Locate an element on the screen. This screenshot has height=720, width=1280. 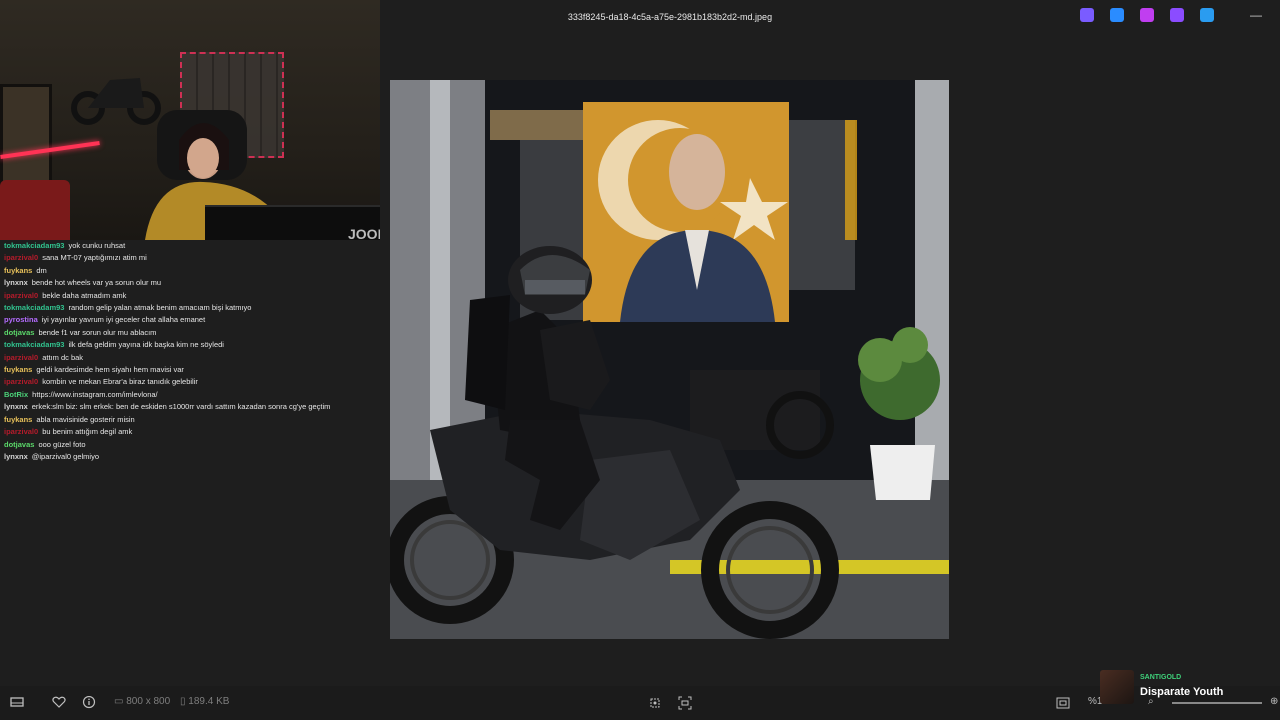
chat-message: fuykans abla mavisinide gosterir misin is located at coordinates (190, 420).